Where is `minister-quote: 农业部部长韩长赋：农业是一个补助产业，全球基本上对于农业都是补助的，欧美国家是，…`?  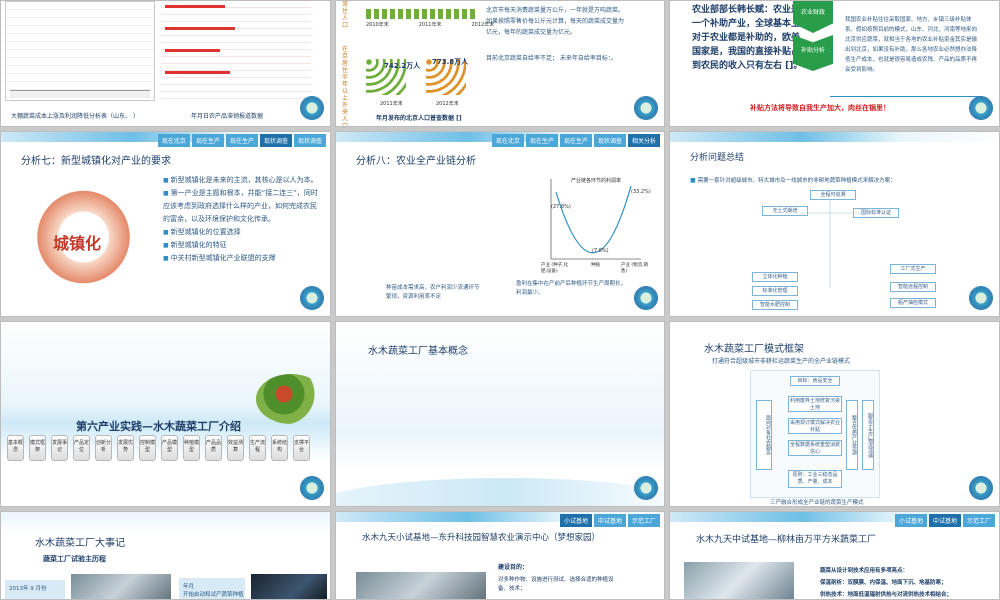 minister-quote: 农业部部长韩长赋：农业是一个补助产业，全球基本上对于农业都是补助的，欧美国家是，… is located at coordinates (747, 38).